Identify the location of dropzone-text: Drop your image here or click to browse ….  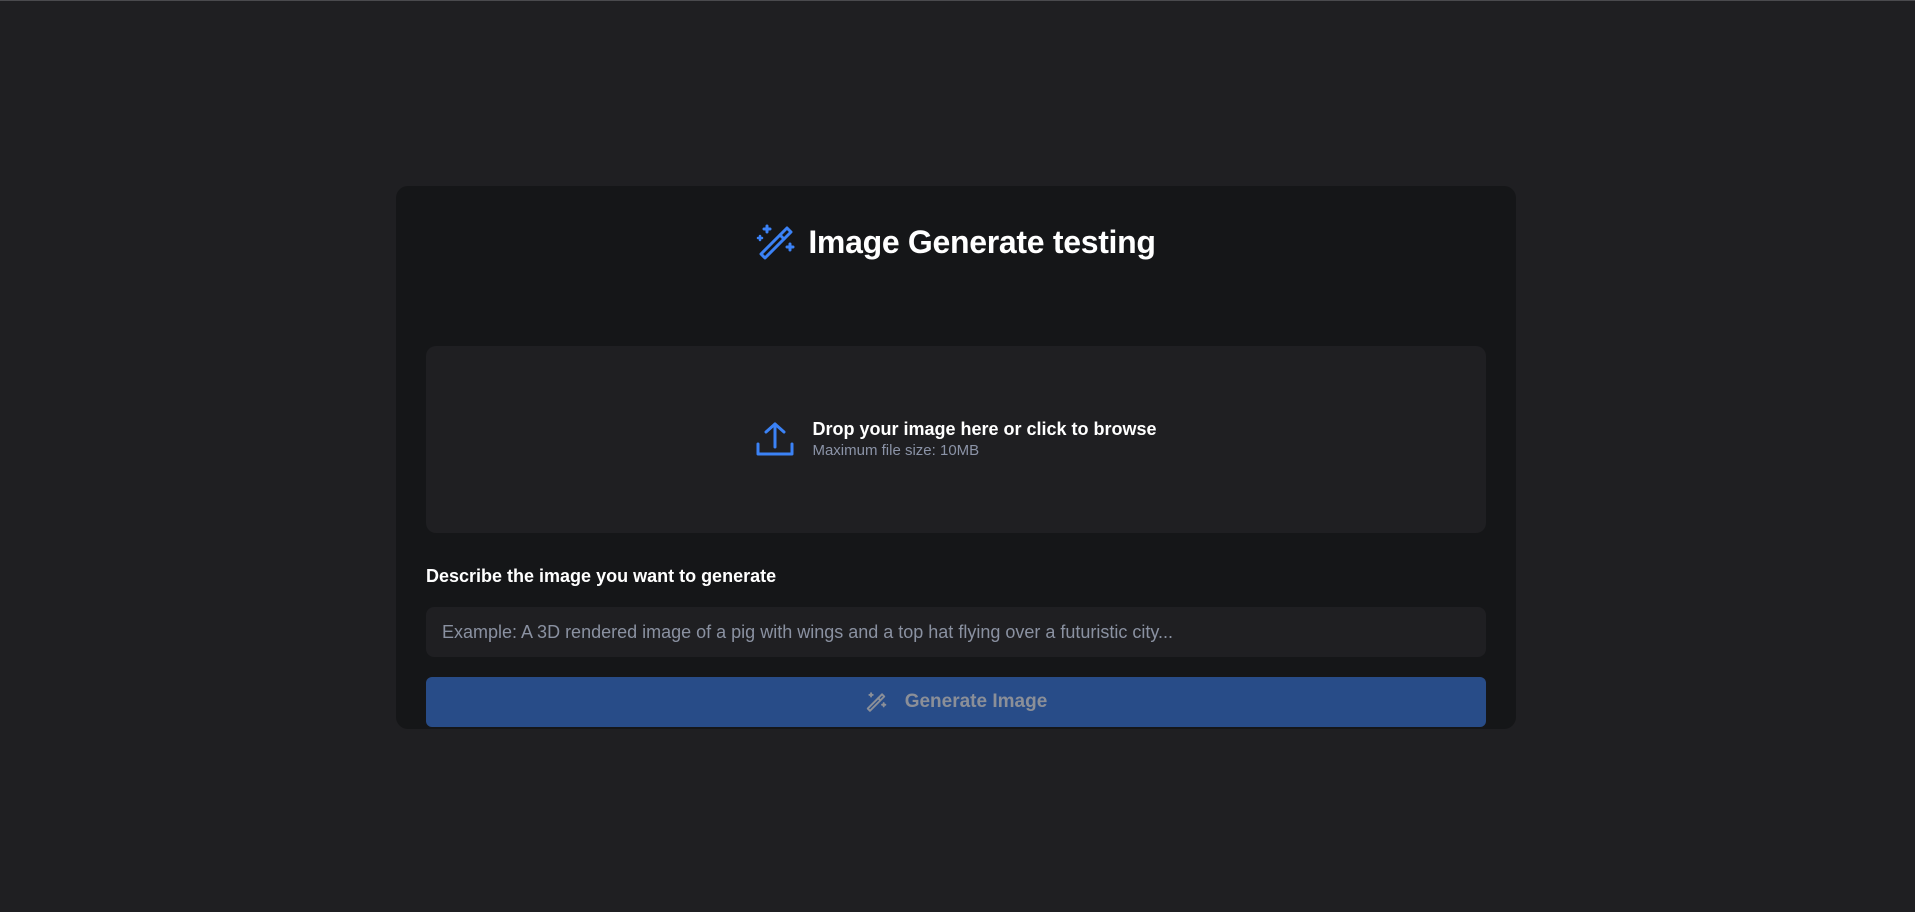
(984, 439).